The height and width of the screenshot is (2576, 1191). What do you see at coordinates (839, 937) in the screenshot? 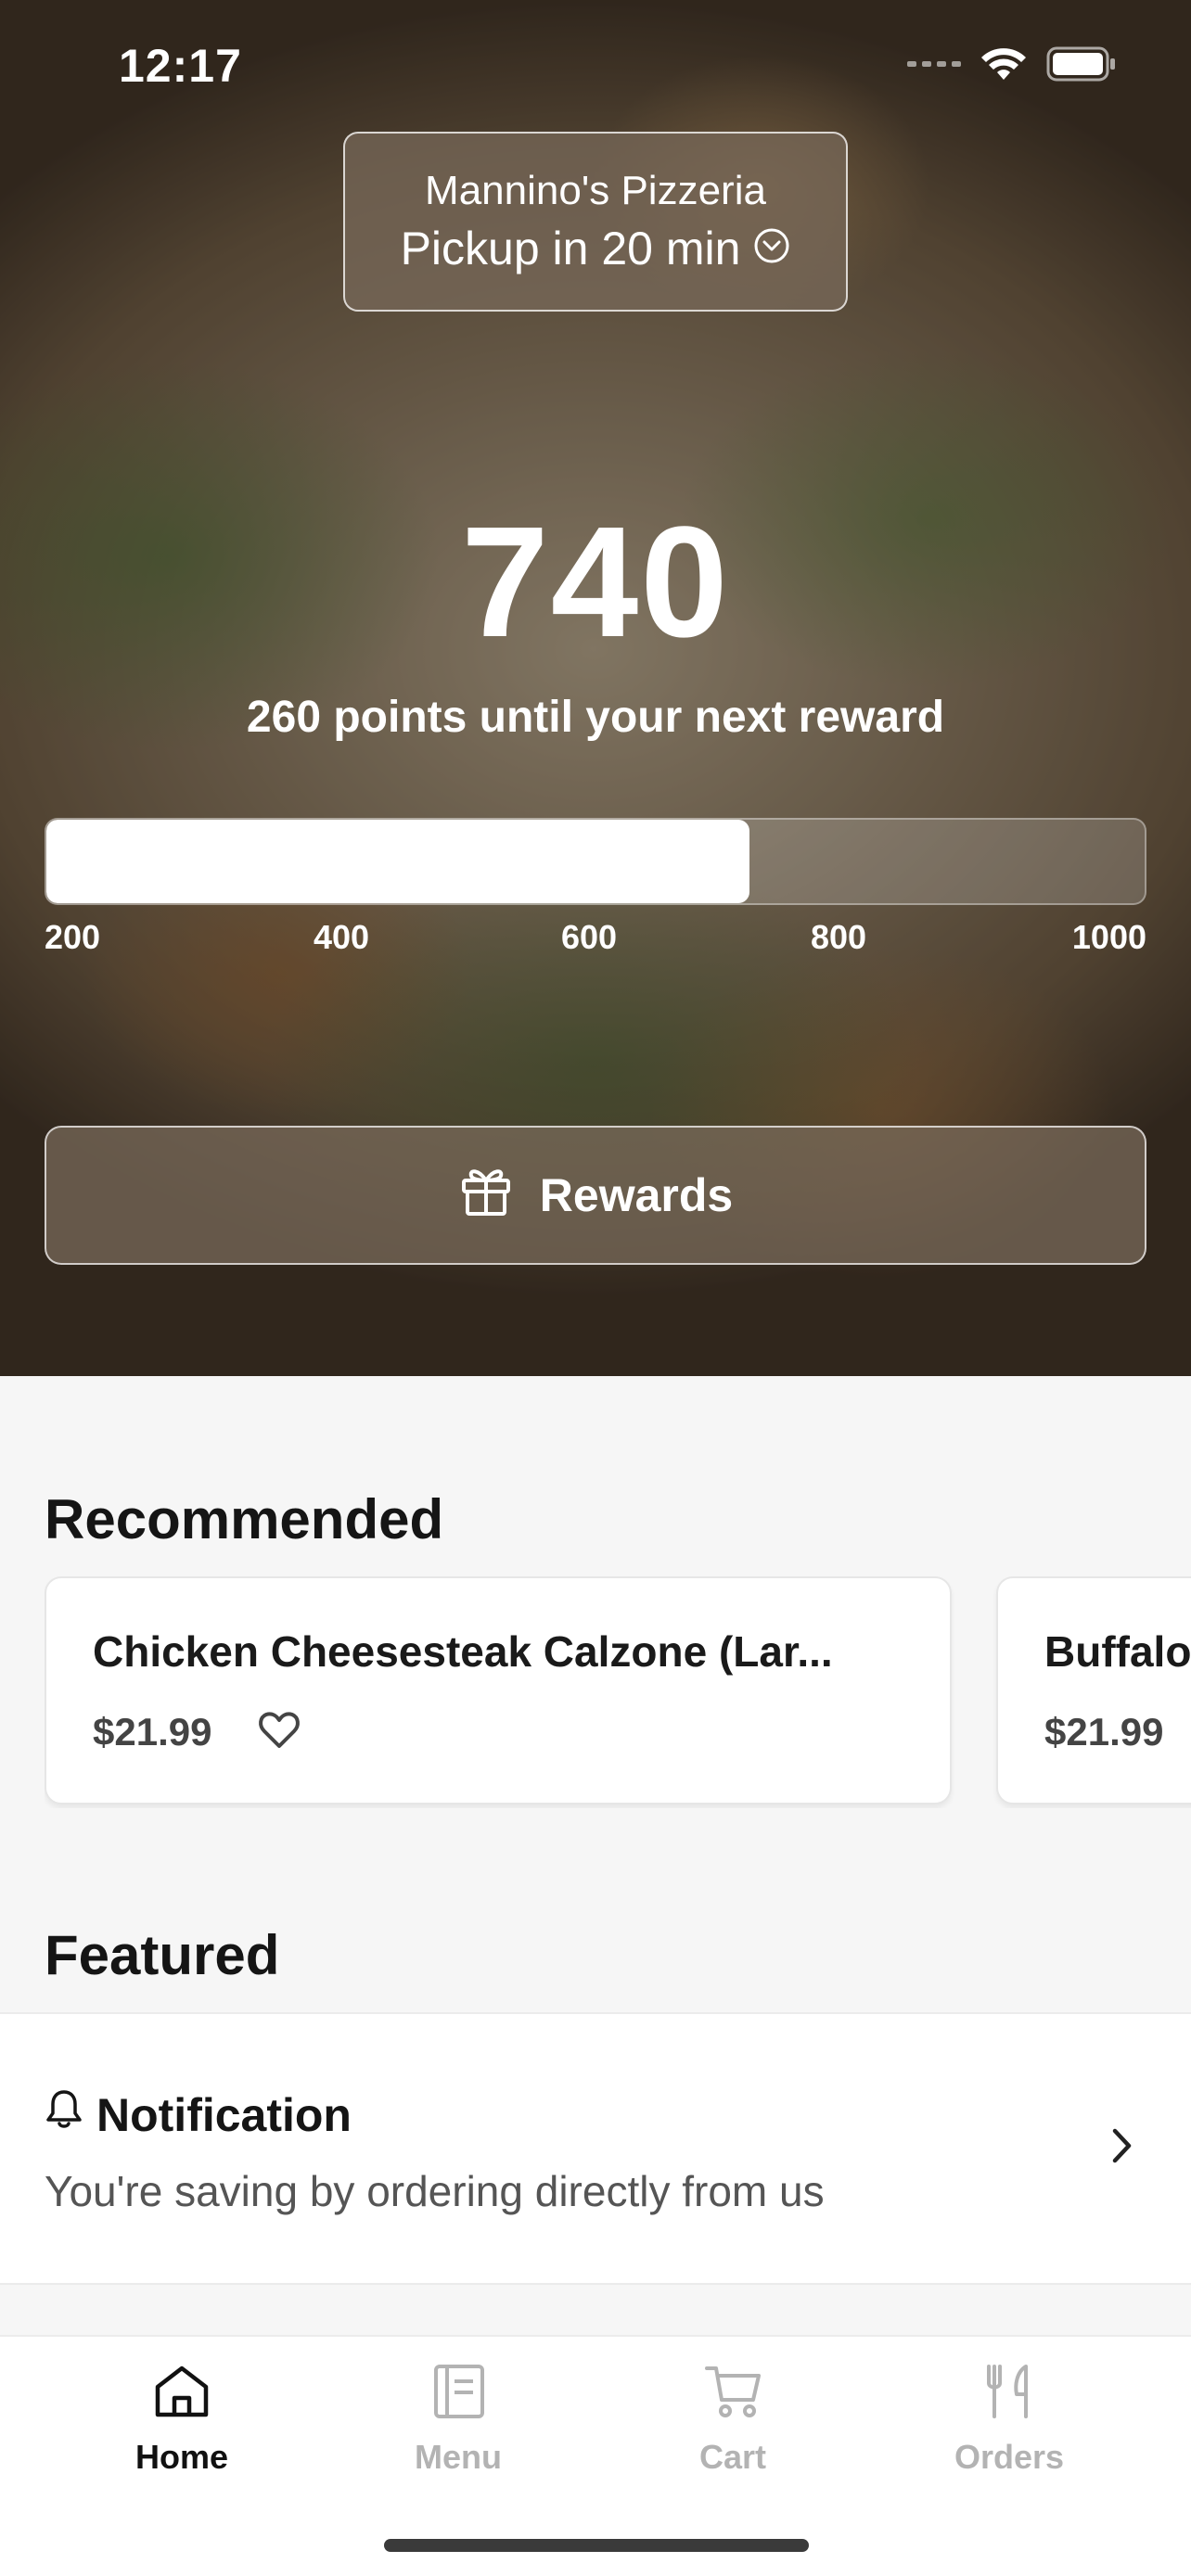
I see `progress-tick: 800` at bounding box center [839, 937].